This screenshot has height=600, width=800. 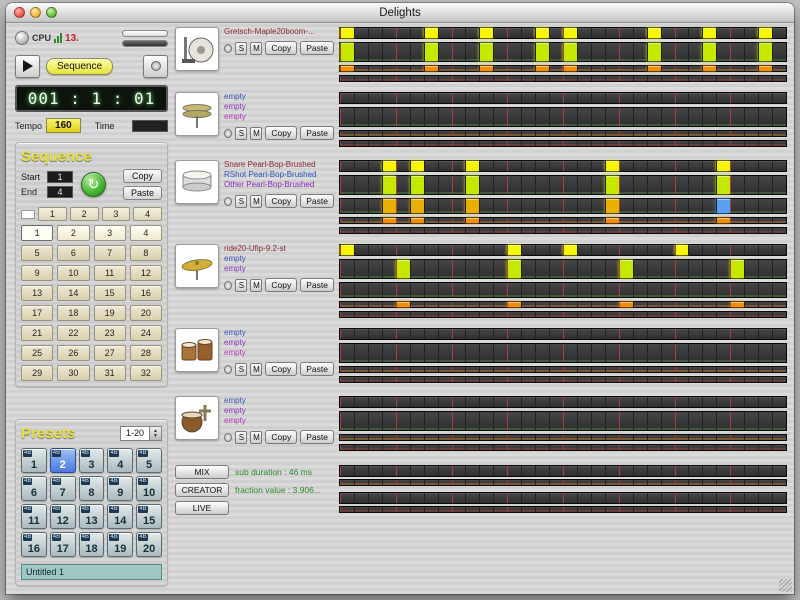 I want to click on close-button, so click(x=19, y=12).